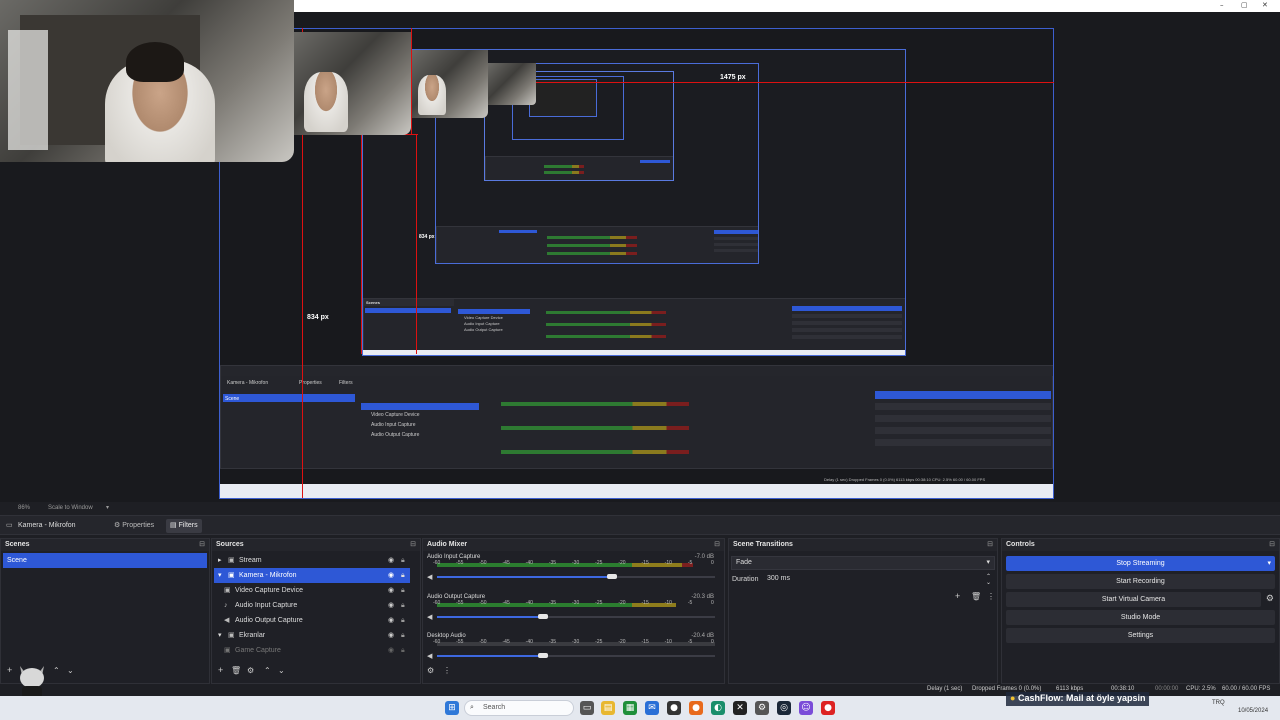 This screenshot has width=1280, height=720. Describe the element at coordinates (957, 596) in the screenshot. I see `add-transition-button: +` at that location.